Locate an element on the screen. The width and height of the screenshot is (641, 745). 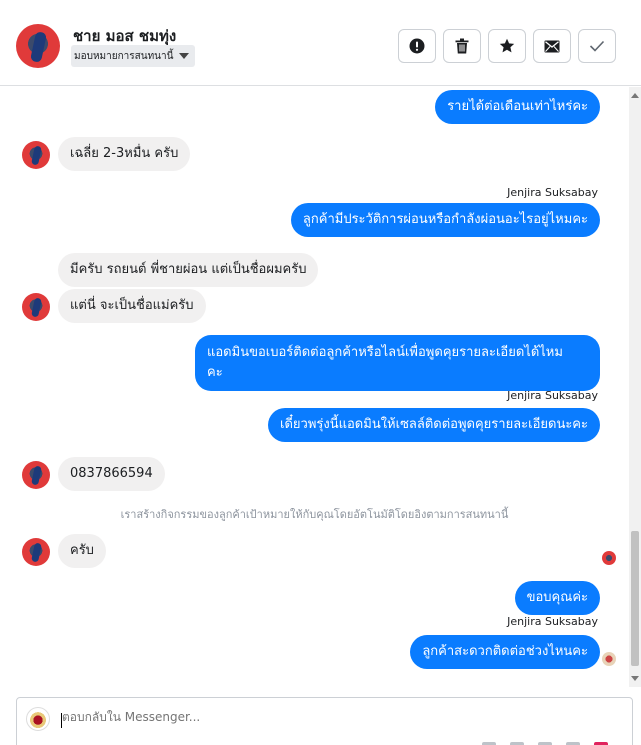
reply-input is located at coordinates (332, 717).